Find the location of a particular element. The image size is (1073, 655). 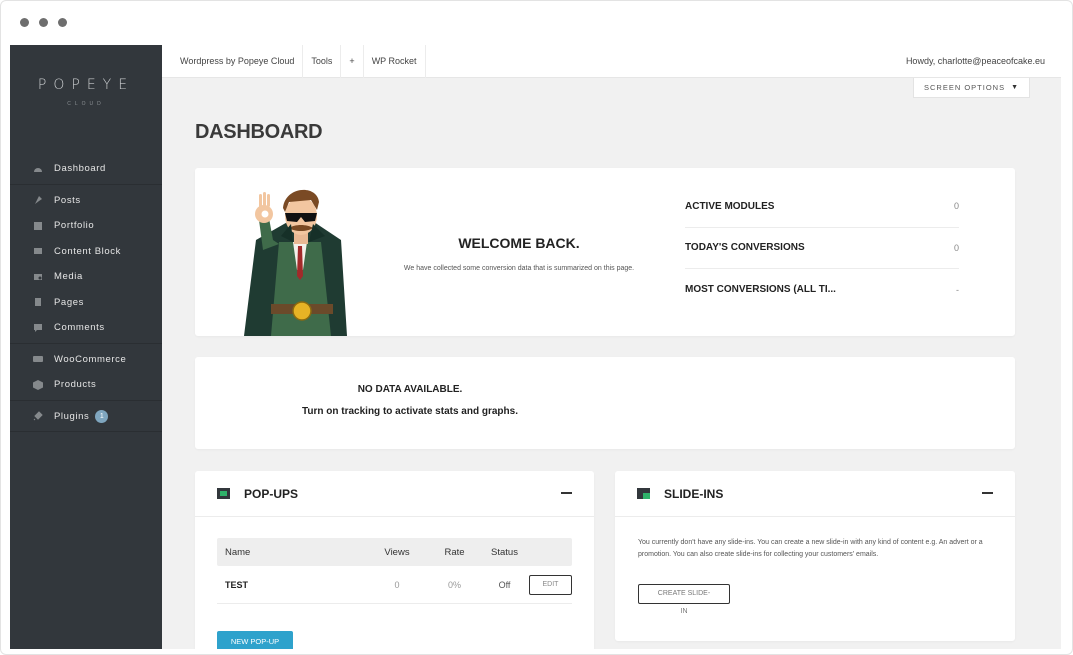

dashboard-icon is located at coordinates (38, 169).